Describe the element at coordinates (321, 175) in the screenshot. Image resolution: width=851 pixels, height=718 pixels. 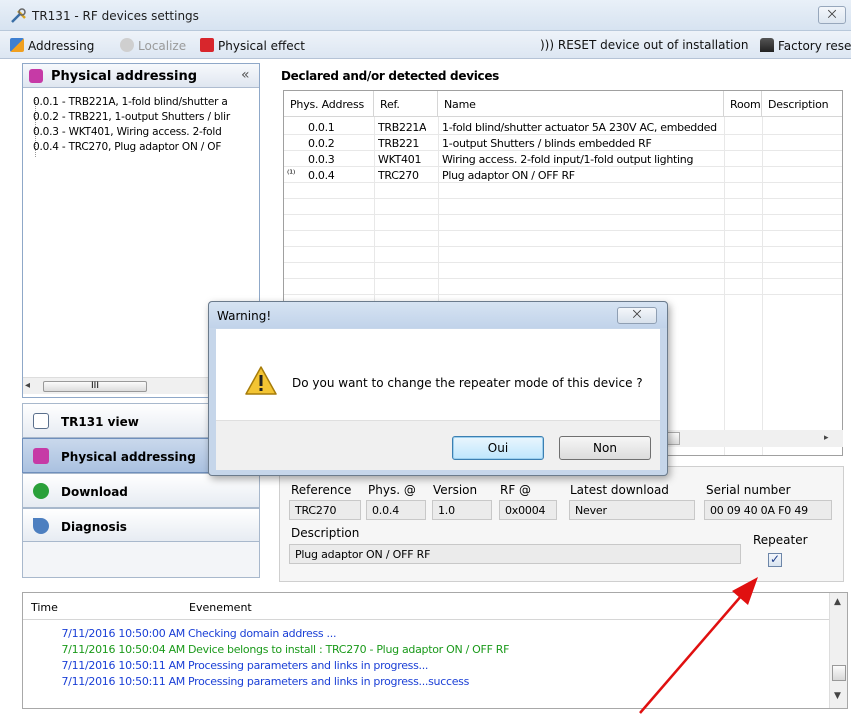
I see `cell-address: 0.0.4` at that location.